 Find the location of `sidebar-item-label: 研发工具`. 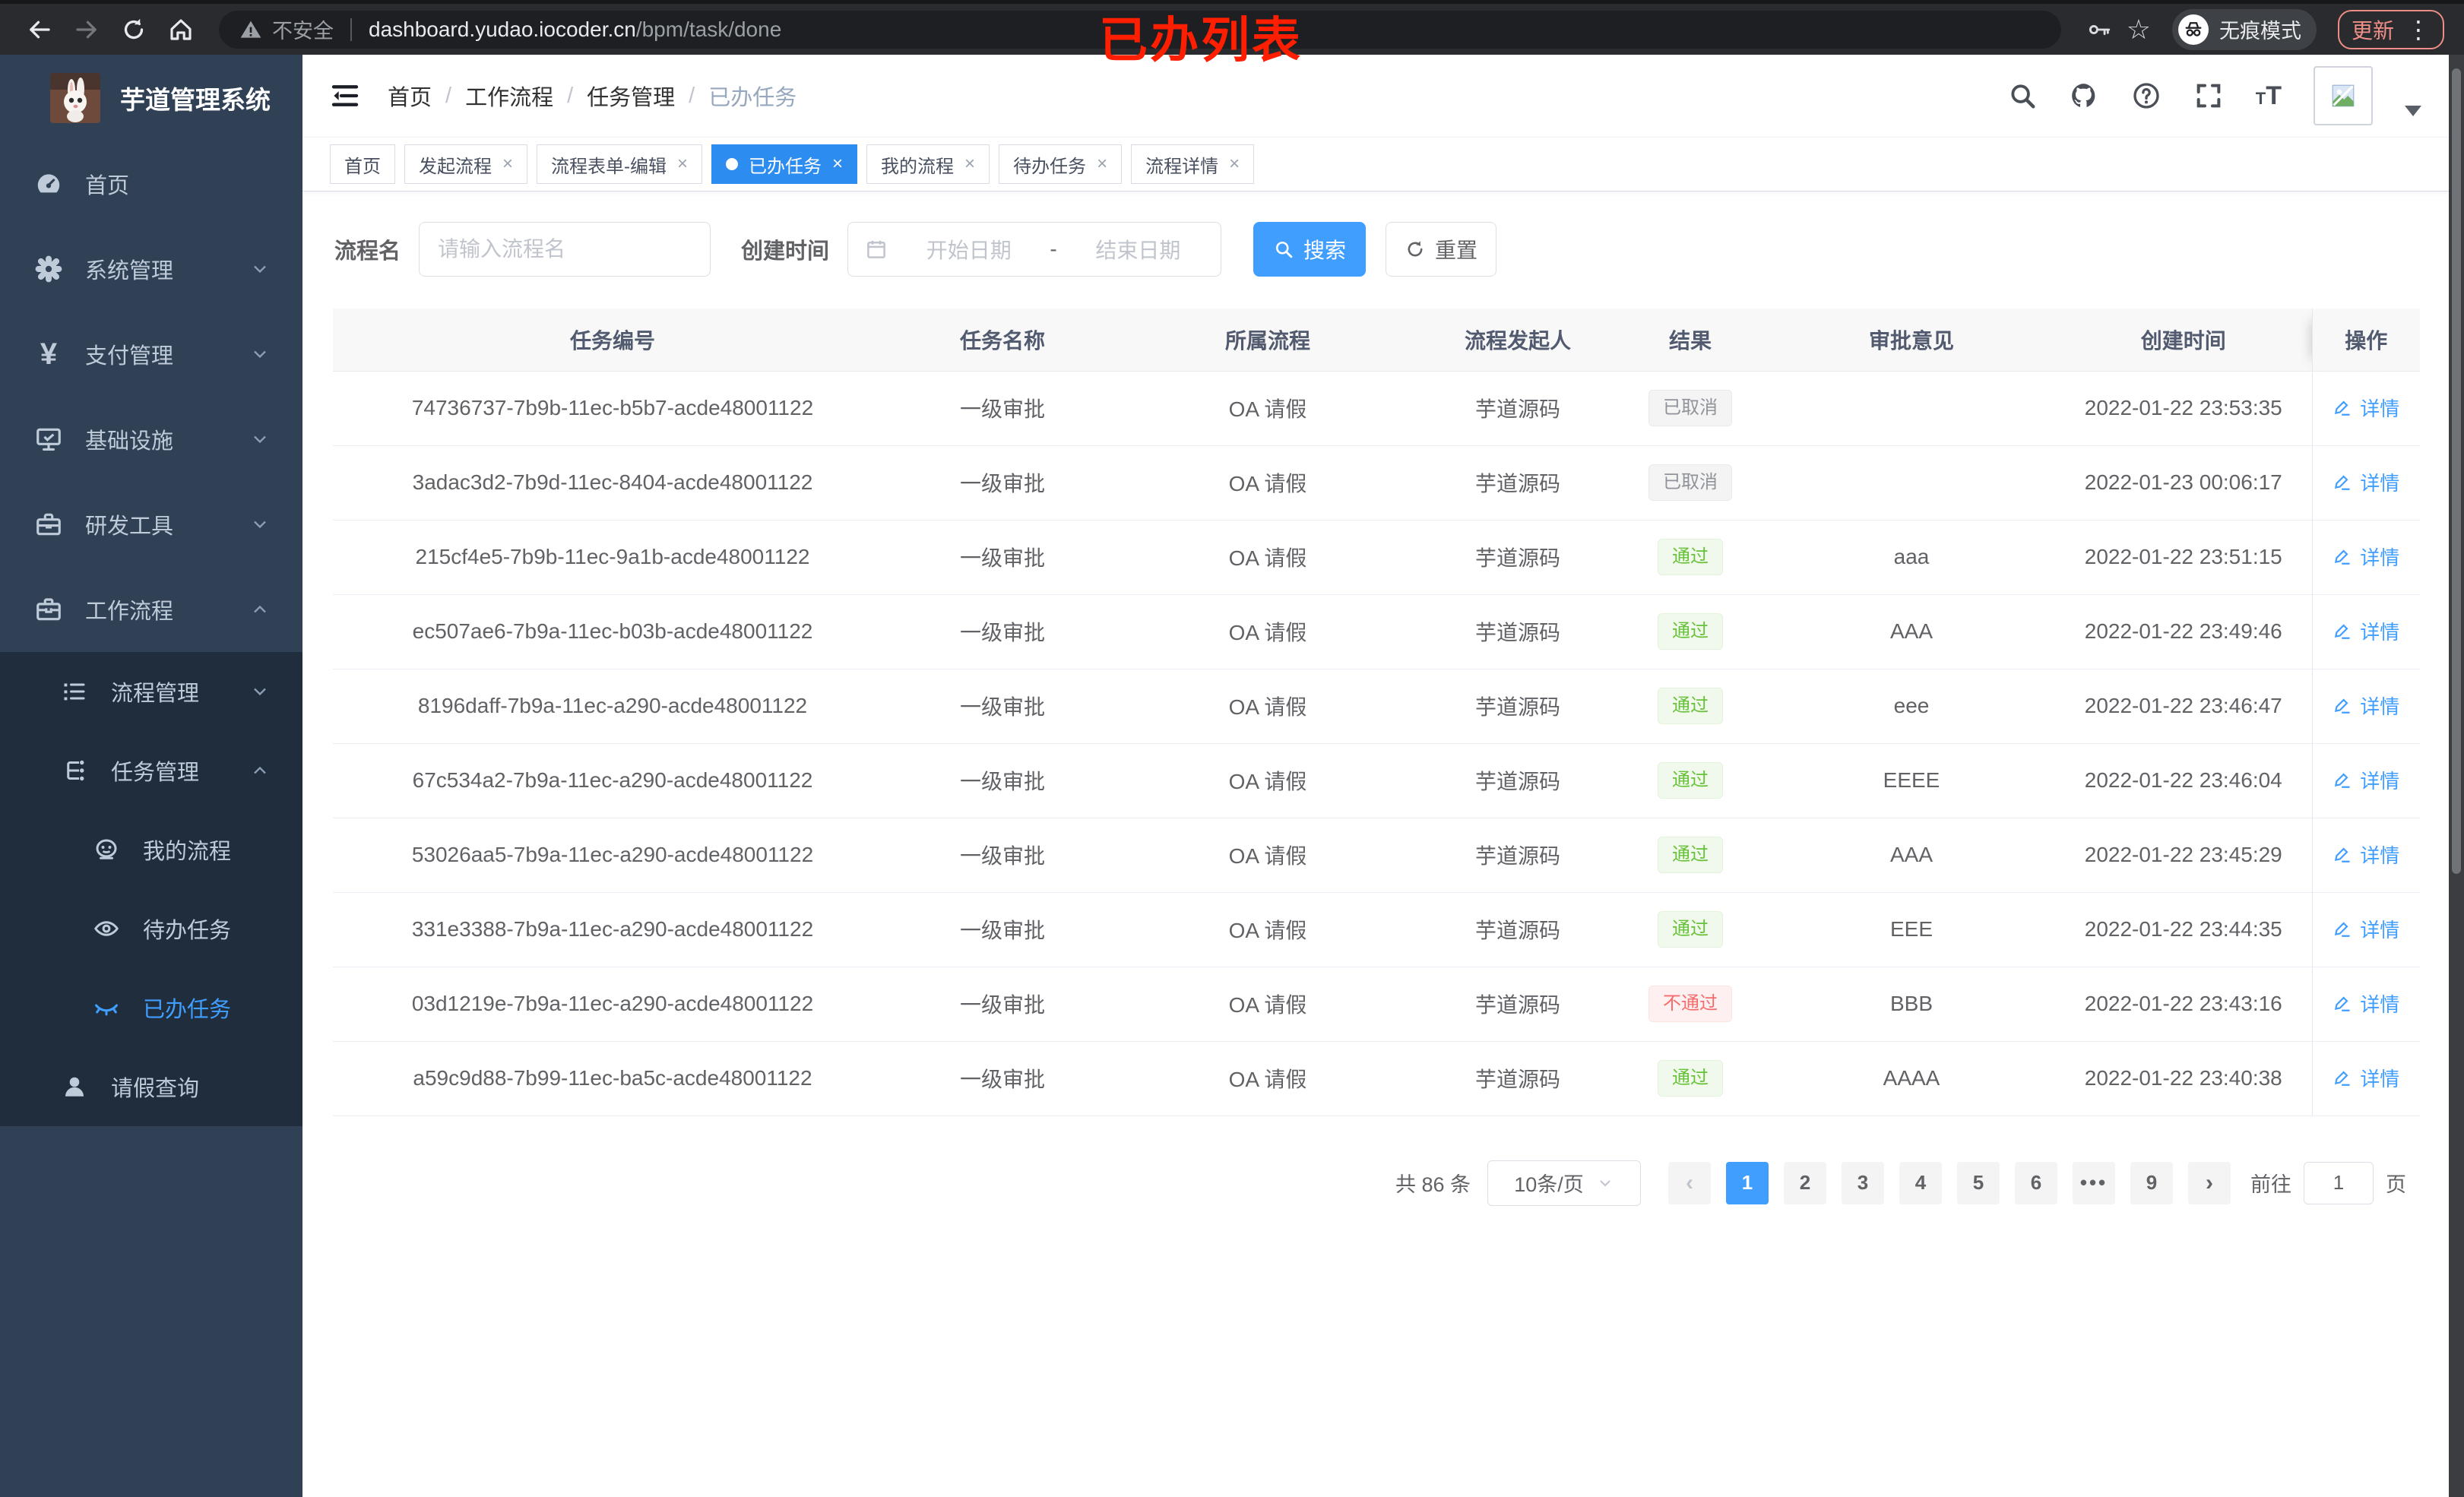

sidebar-item-label: 研发工具 is located at coordinates (129, 526).